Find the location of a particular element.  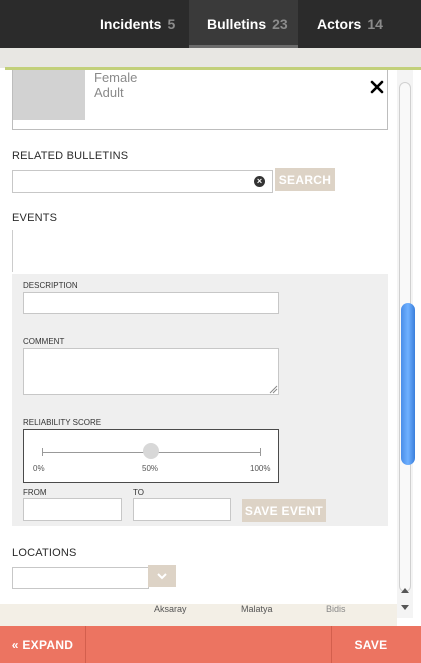

related-bulletins-label: RELATED BULLETINS is located at coordinates (70, 156).